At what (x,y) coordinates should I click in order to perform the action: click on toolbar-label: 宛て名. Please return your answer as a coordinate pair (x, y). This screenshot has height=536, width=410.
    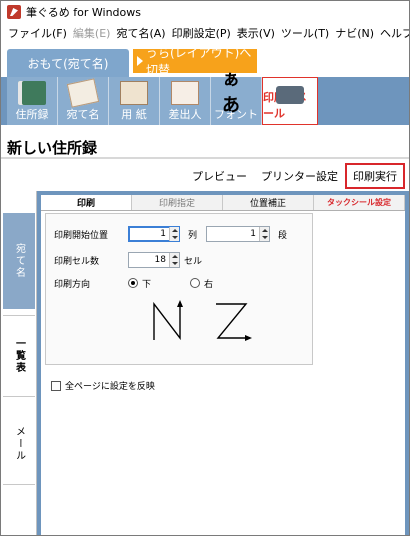
    Looking at the image, I should click on (83, 114).